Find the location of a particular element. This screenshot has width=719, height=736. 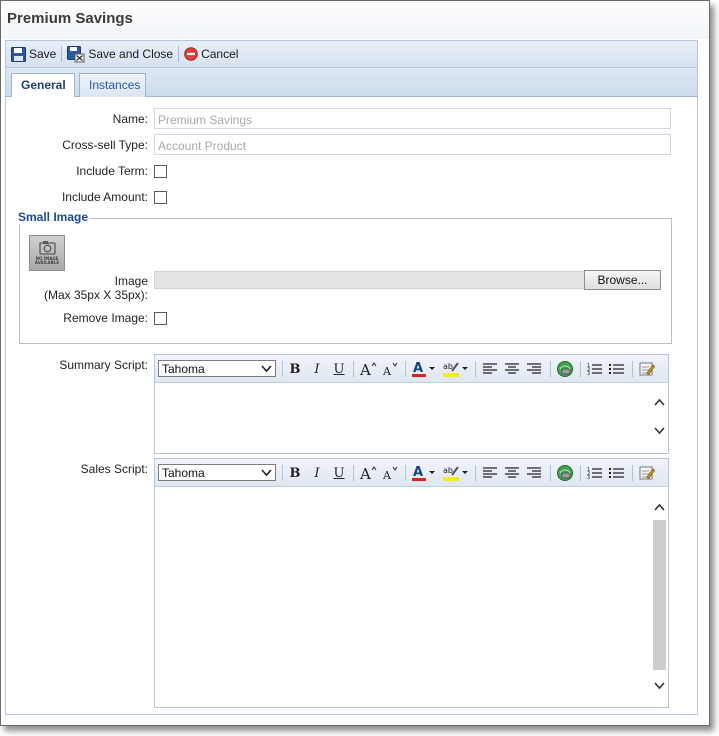

summary-scrollbar is located at coordinates (659, 418).